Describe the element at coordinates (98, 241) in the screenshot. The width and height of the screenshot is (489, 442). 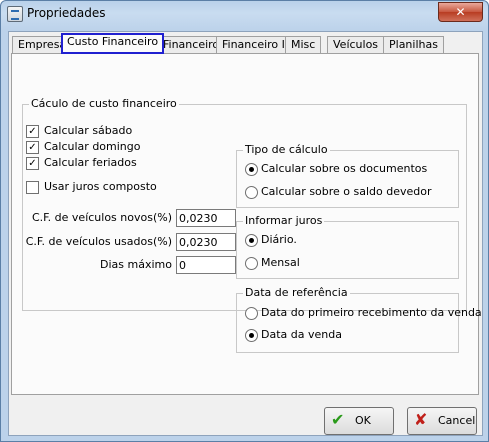
I see `field-label-usados: C.F. de veículos usados(%)` at that location.